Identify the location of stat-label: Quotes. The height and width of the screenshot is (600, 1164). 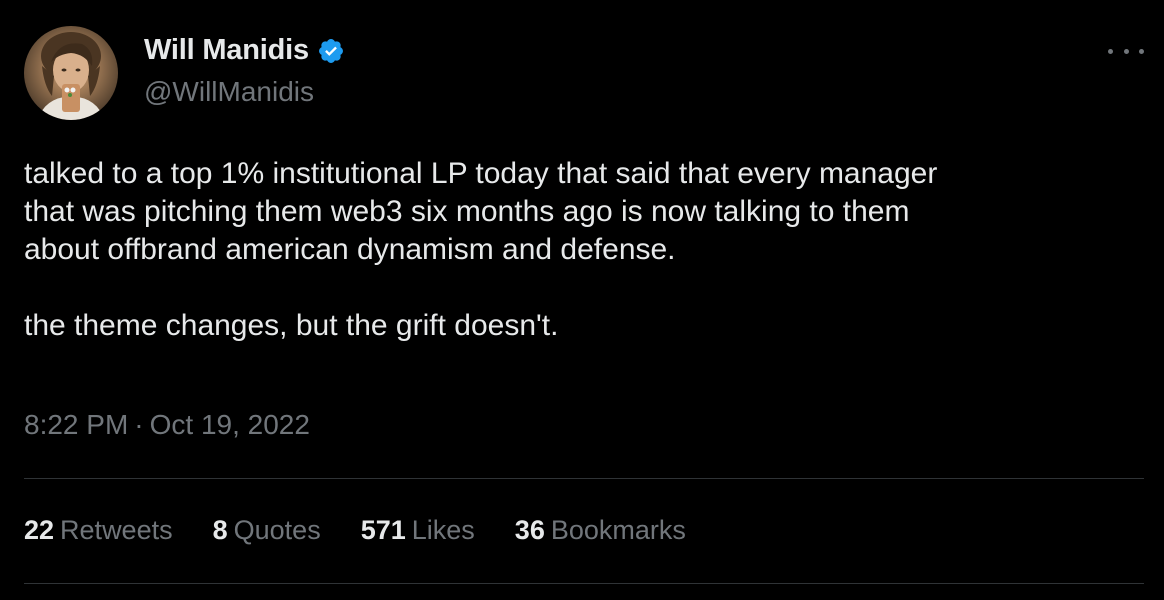
(277, 530).